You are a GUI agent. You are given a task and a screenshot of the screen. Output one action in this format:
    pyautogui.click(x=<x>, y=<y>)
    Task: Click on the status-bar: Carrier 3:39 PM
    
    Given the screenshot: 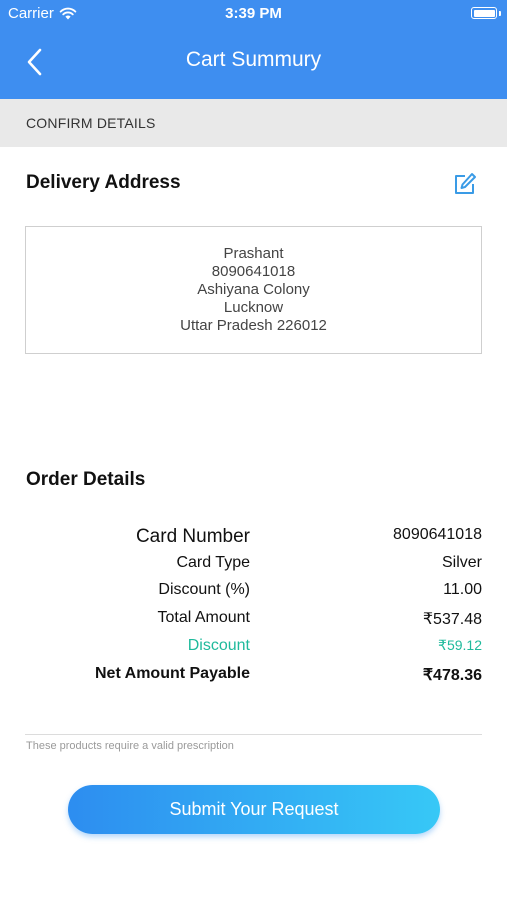 What is the action you would take?
    pyautogui.click(x=253, y=14)
    